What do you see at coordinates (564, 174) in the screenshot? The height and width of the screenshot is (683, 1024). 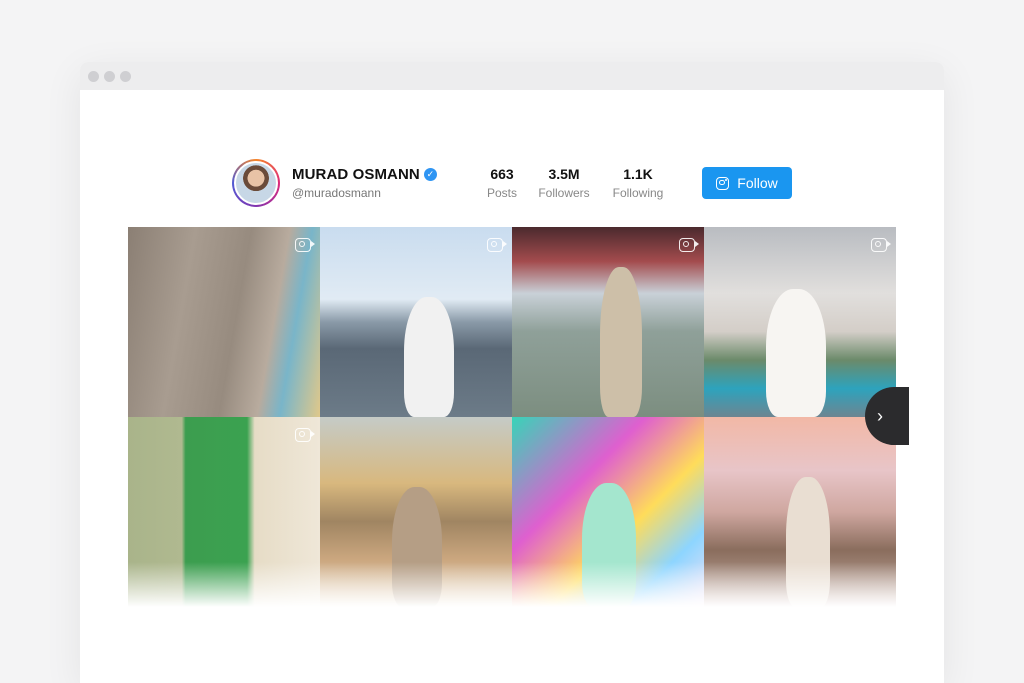 I see `stat-followers-value: 3.5M` at bounding box center [564, 174].